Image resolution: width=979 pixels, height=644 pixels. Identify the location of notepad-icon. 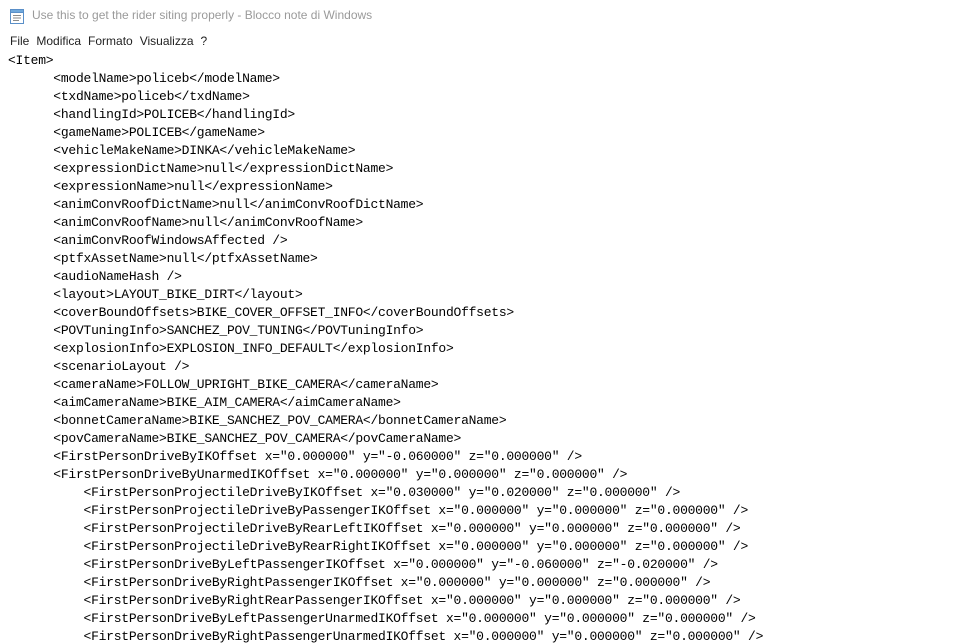
(17, 16).